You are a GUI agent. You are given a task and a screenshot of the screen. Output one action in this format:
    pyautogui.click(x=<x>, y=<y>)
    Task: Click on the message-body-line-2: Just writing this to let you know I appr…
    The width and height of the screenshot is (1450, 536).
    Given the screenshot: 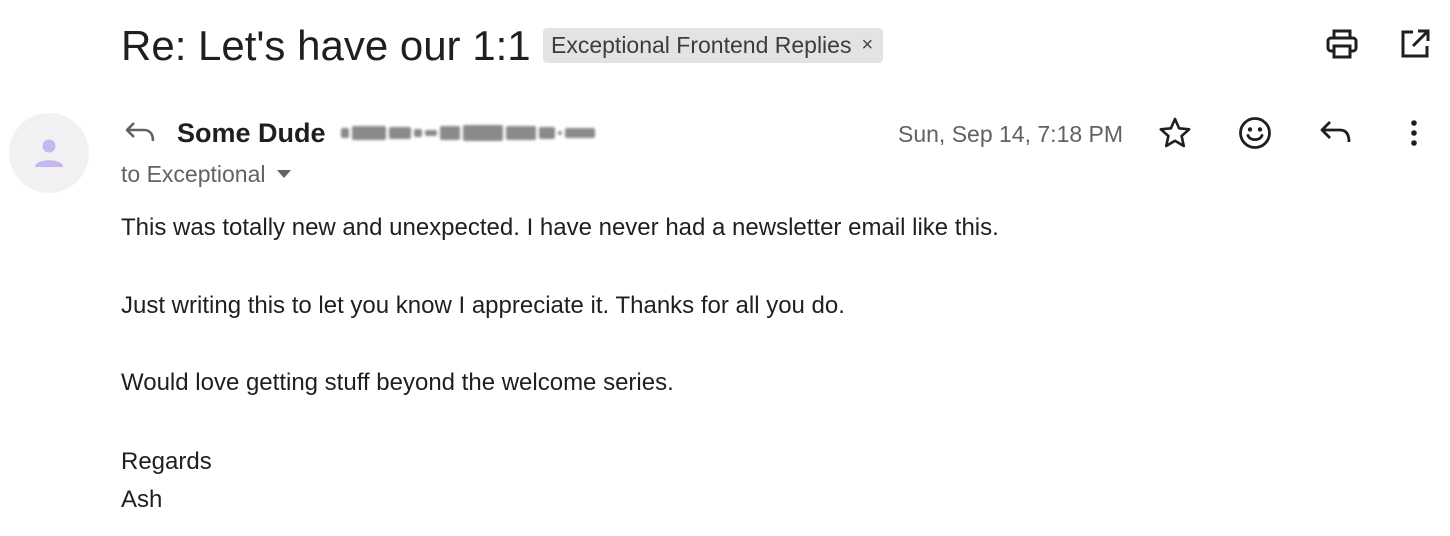 What is the action you would take?
    pyautogui.click(x=483, y=305)
    